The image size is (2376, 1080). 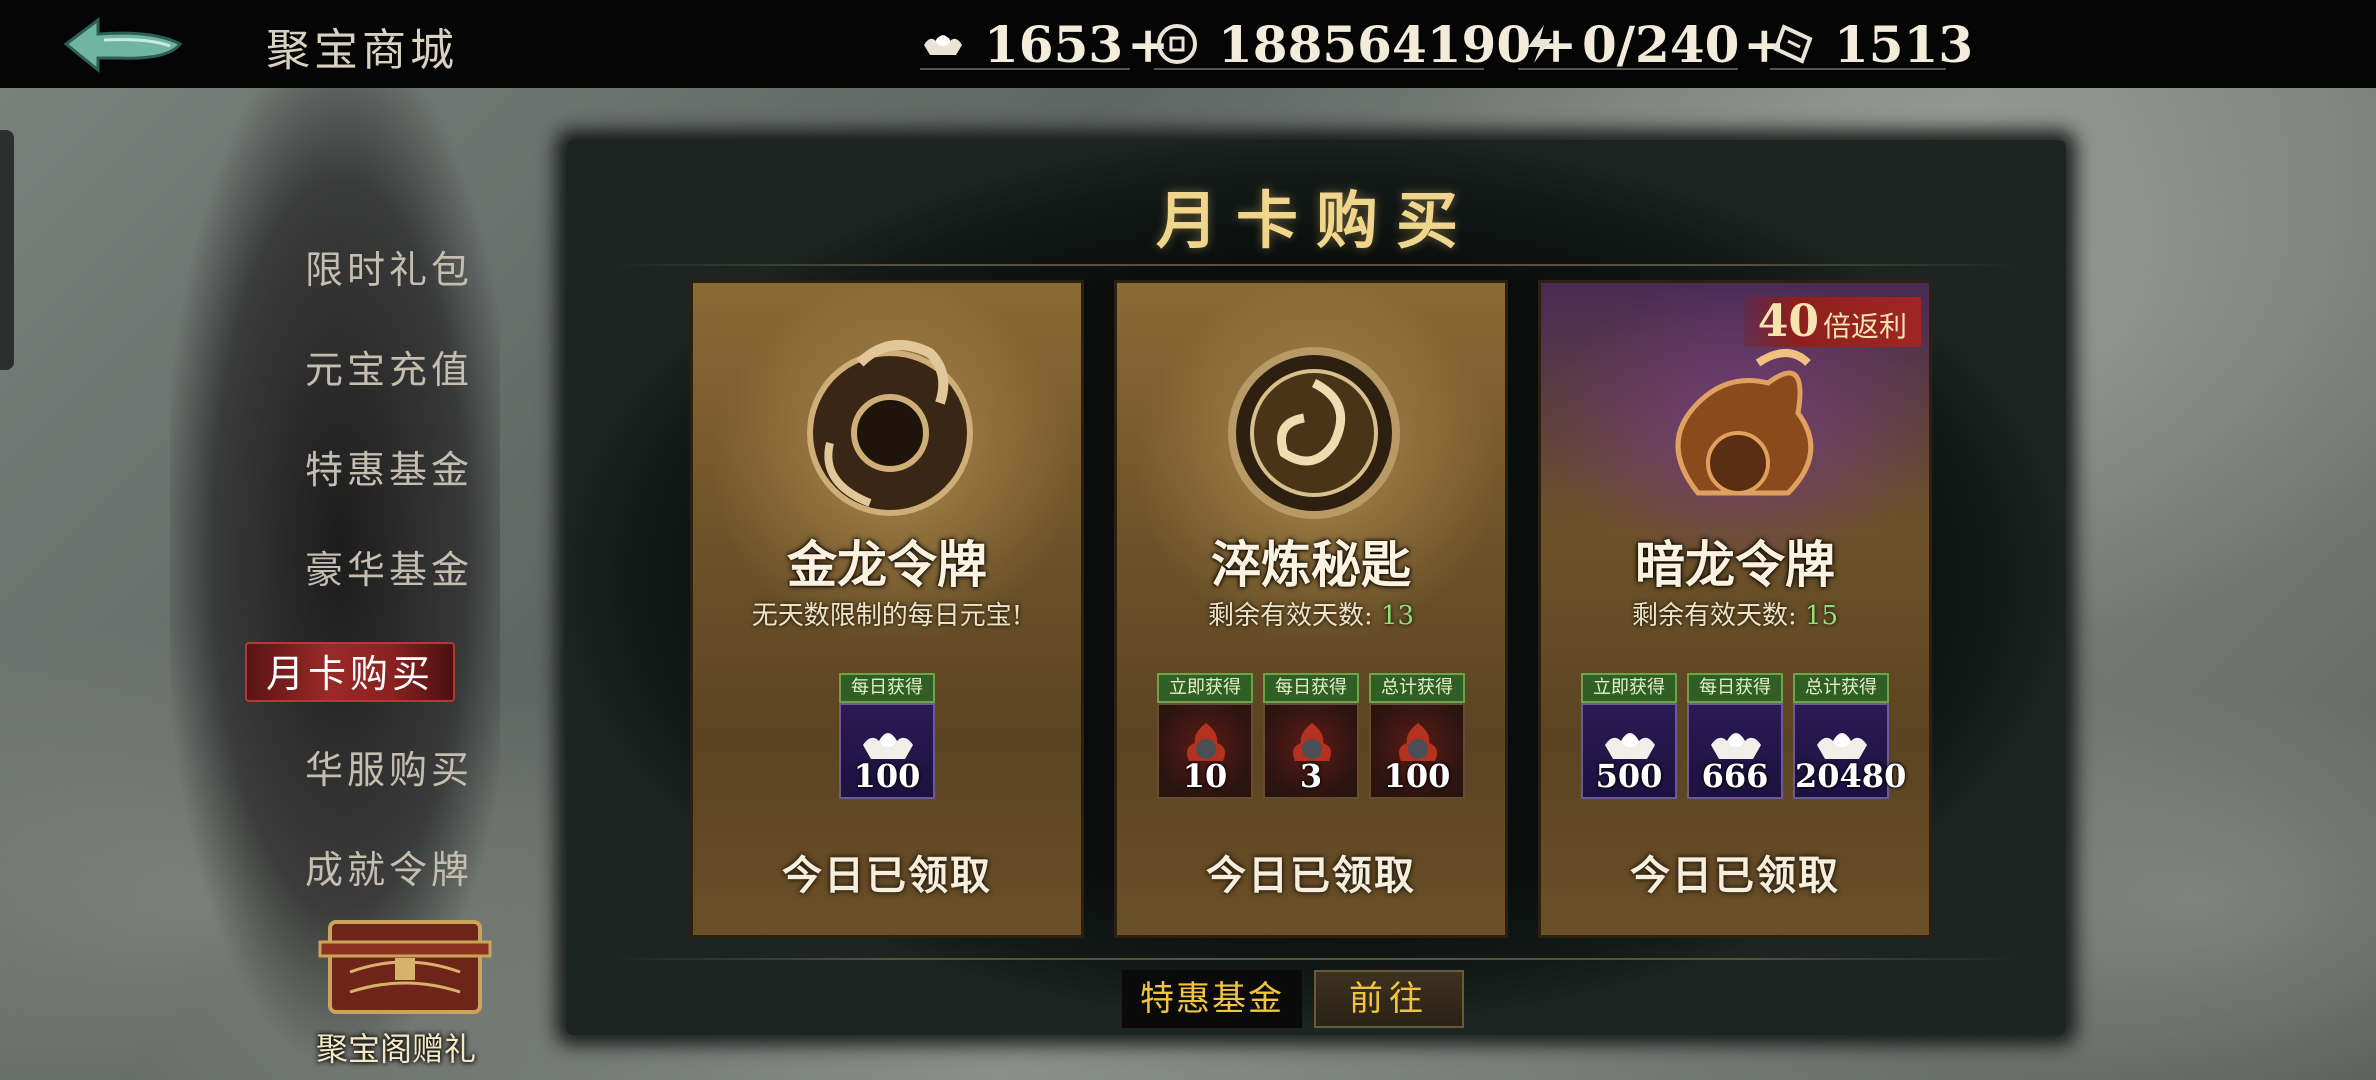 I want to click on card-description: 剩余有效天数: 13, so click(x=1311, y=613).